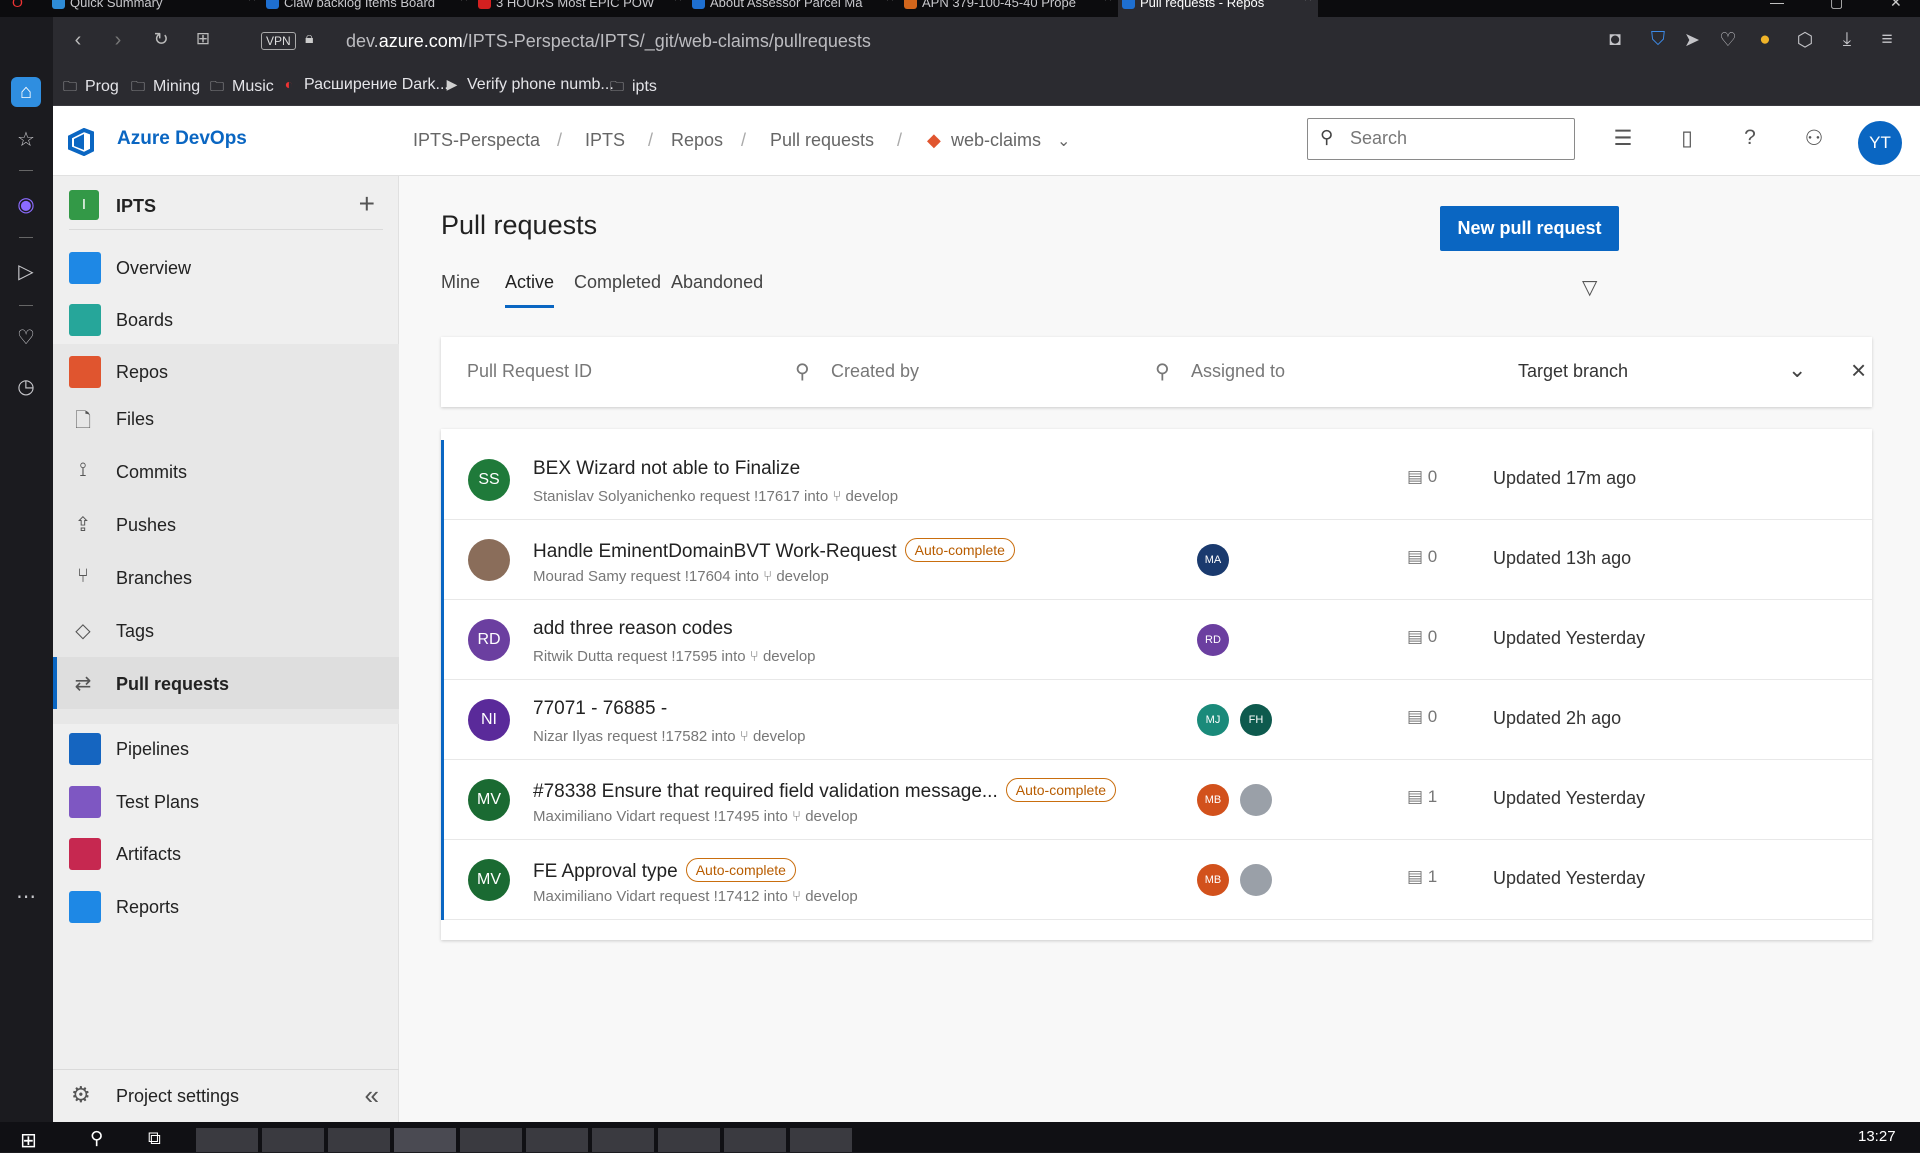 The width and height of the screenshot is (1920, 1153). Describe the element at coordinates (1658, 40) in the screenshot. I see `shield-icon: ⛉` at that location.